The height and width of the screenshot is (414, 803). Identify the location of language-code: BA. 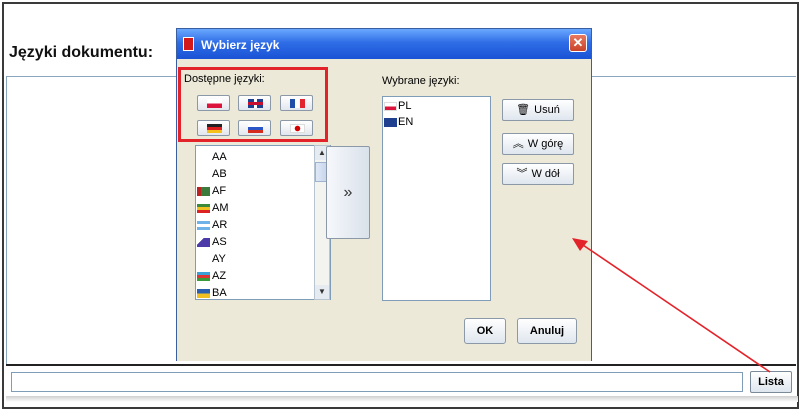
(219, 293).